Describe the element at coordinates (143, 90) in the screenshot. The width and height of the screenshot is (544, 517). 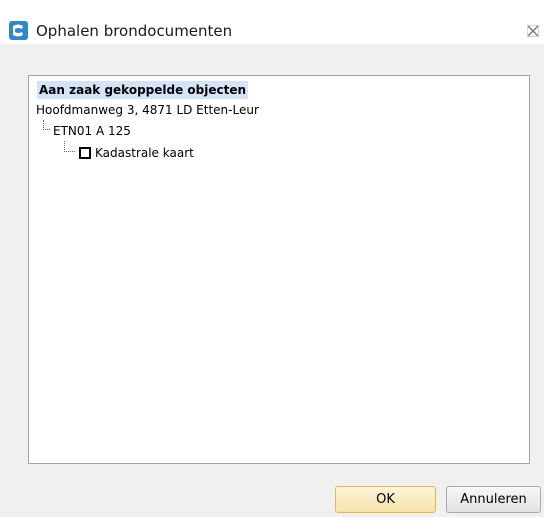
I see `tree-root-label: Aan zaak gekoppelde objecten` at that location.